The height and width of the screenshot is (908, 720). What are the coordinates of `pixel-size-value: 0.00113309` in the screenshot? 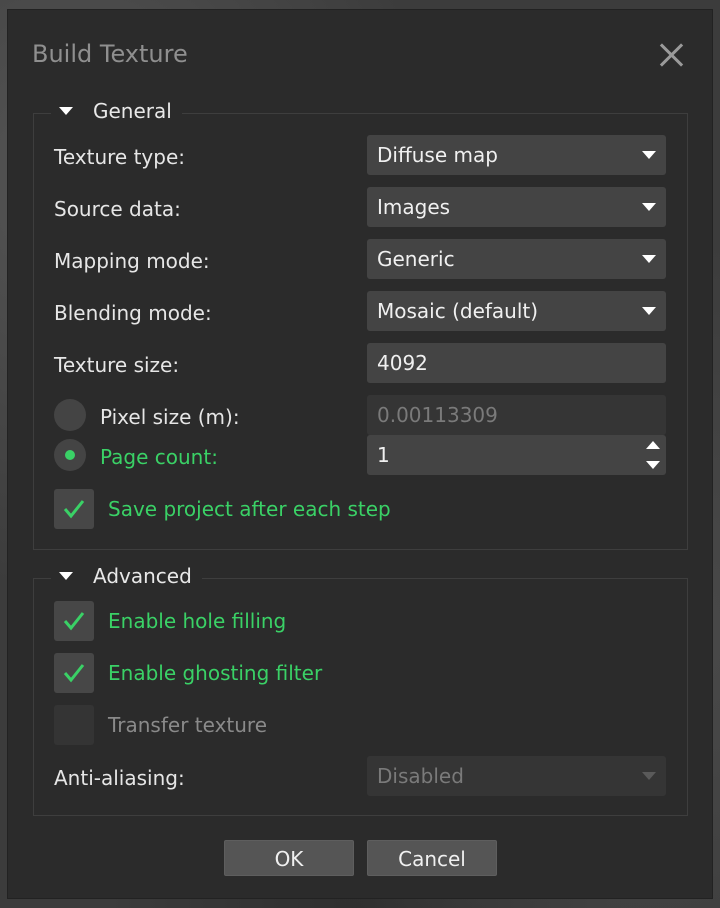 It's located at (437, 415).